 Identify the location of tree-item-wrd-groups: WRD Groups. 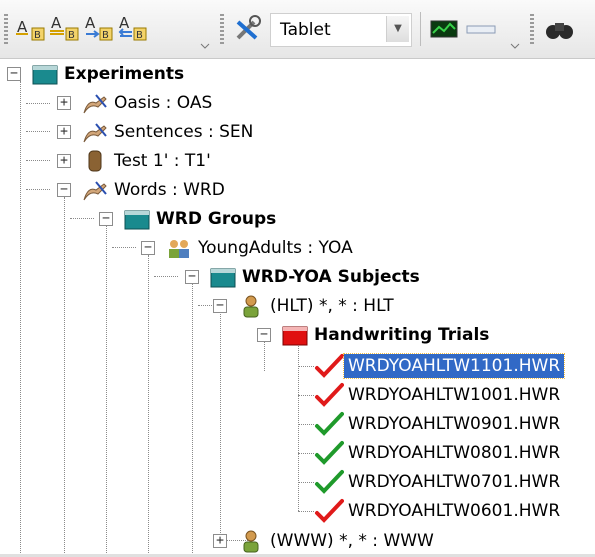
(201, 219).